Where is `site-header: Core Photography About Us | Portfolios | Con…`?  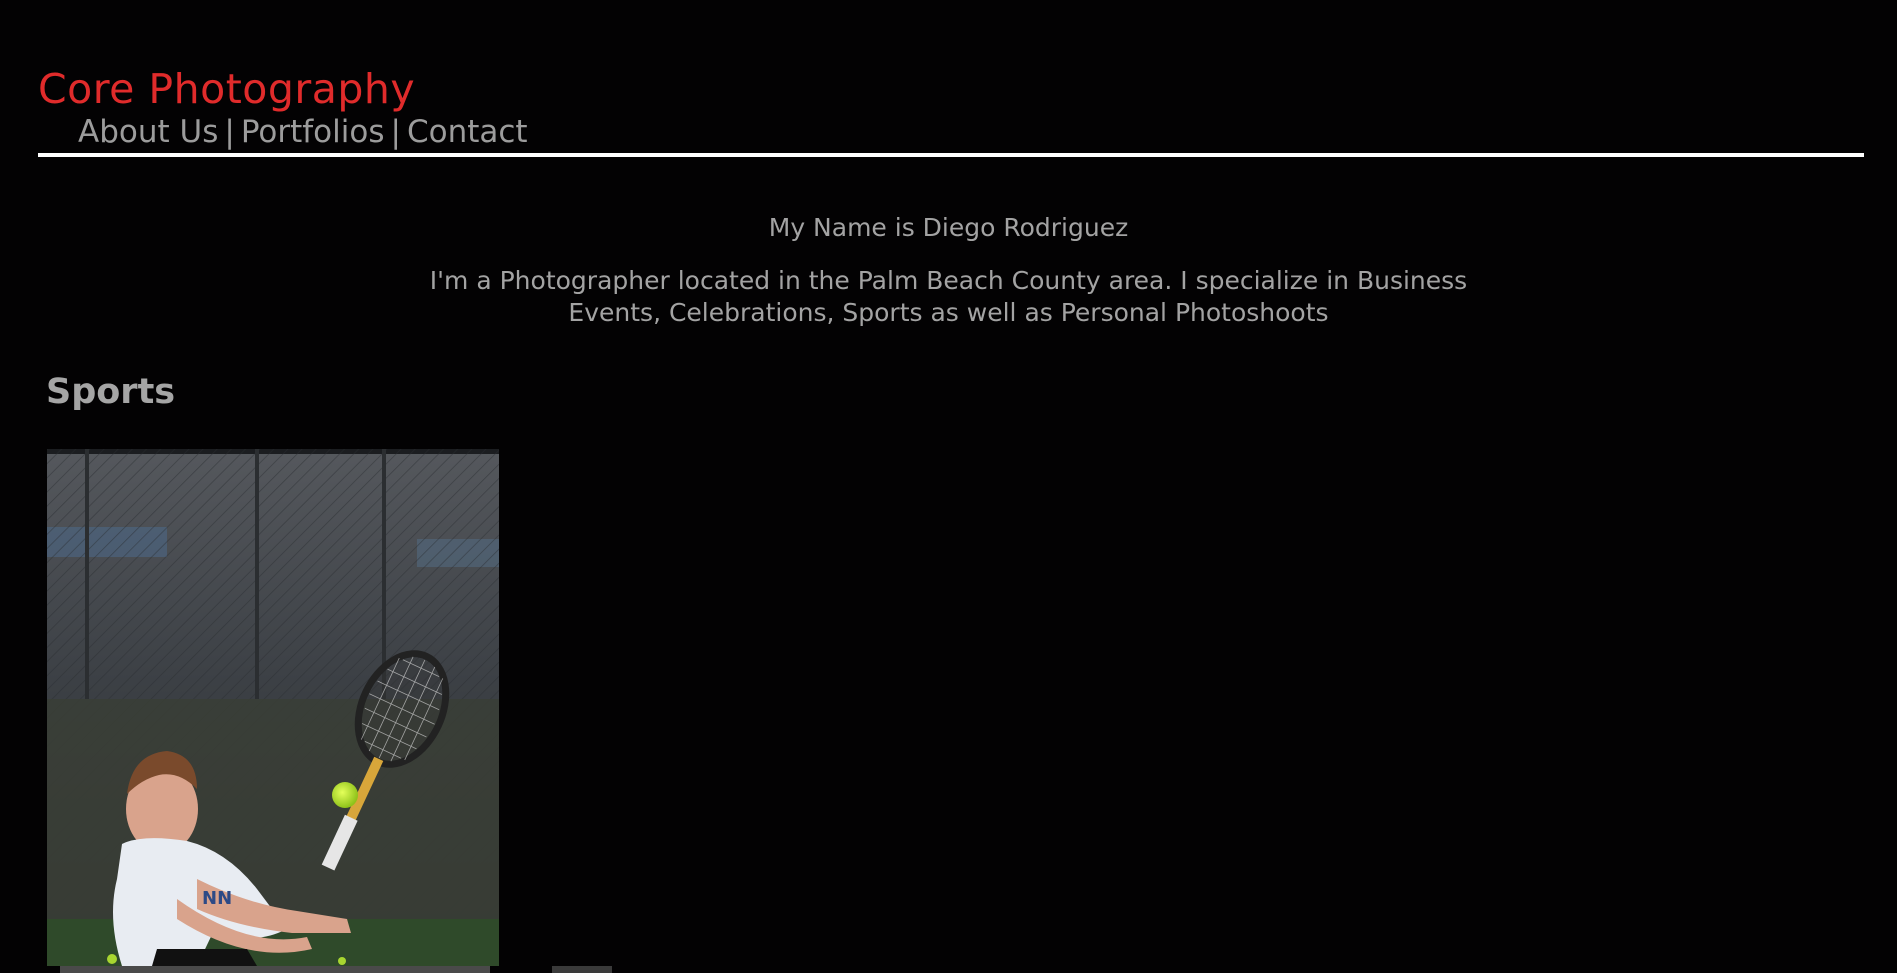
site-header: Core Photography About Us | Portfolios | Con… is located at coordinates (951, 107).